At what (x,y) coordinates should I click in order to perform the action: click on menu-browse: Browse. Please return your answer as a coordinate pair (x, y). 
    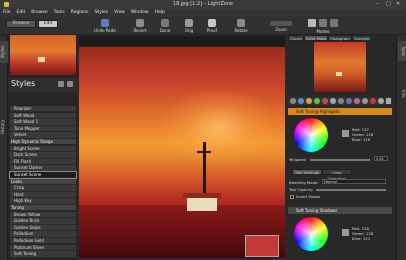
    Looking at the image, I should click on (39, 13).